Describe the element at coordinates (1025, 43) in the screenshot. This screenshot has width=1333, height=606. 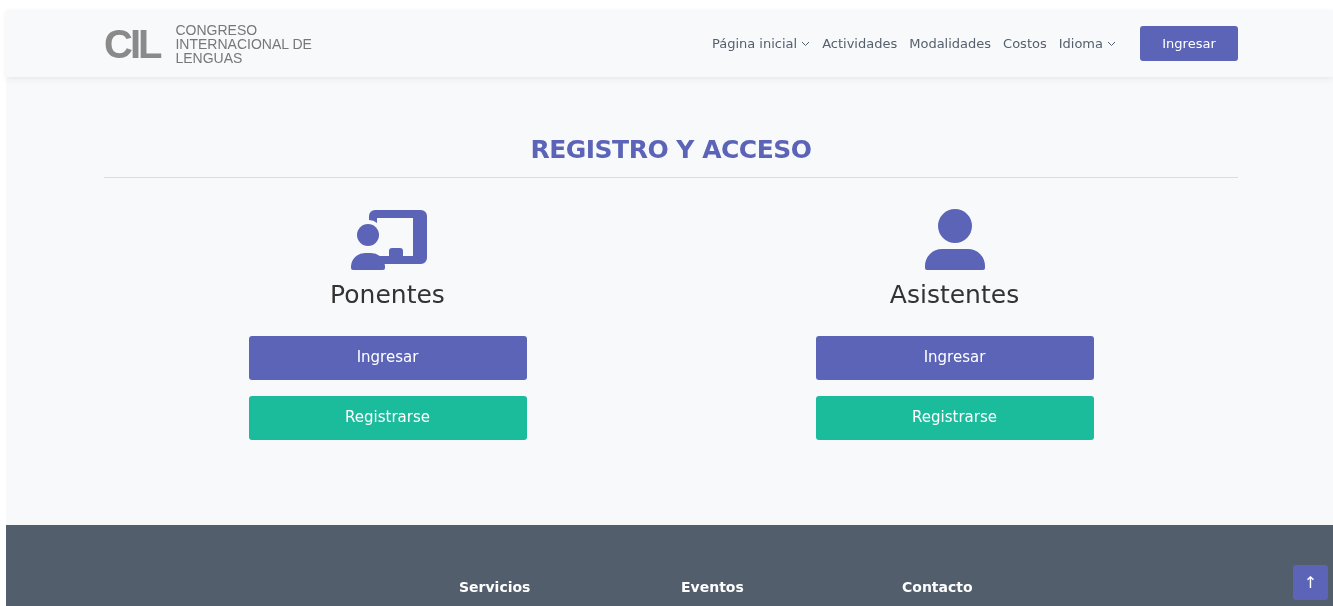
I see `nav-link: Costos` at that location.